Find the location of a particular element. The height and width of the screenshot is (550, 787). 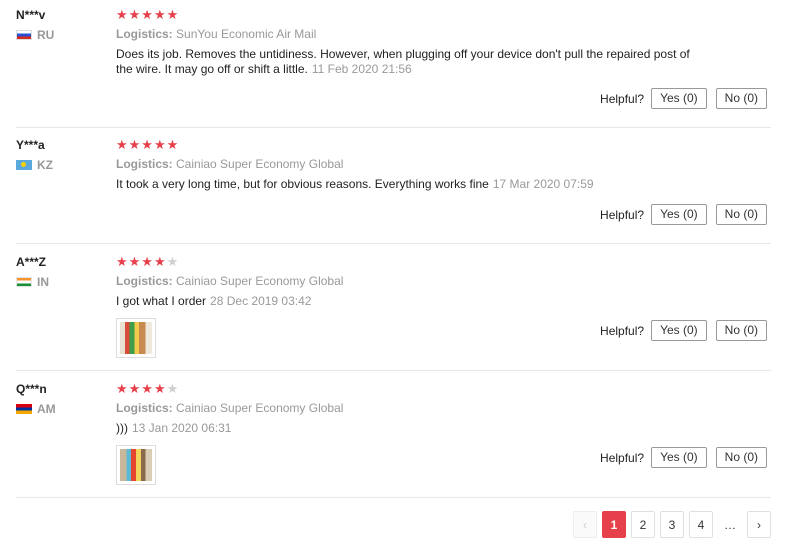

country-code: IN is located at coordinates (43, 282).